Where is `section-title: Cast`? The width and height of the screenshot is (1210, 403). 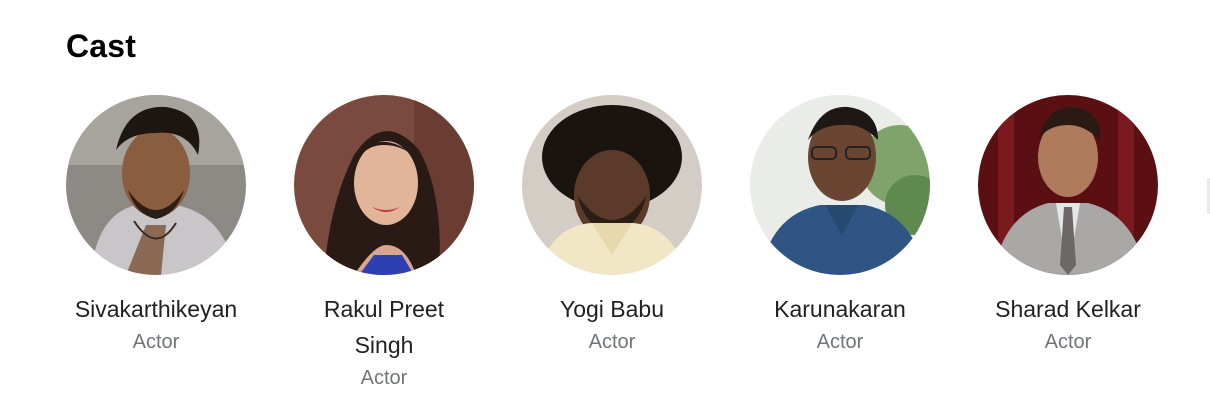 section-title: Cast is located at coordinates (101, 46).